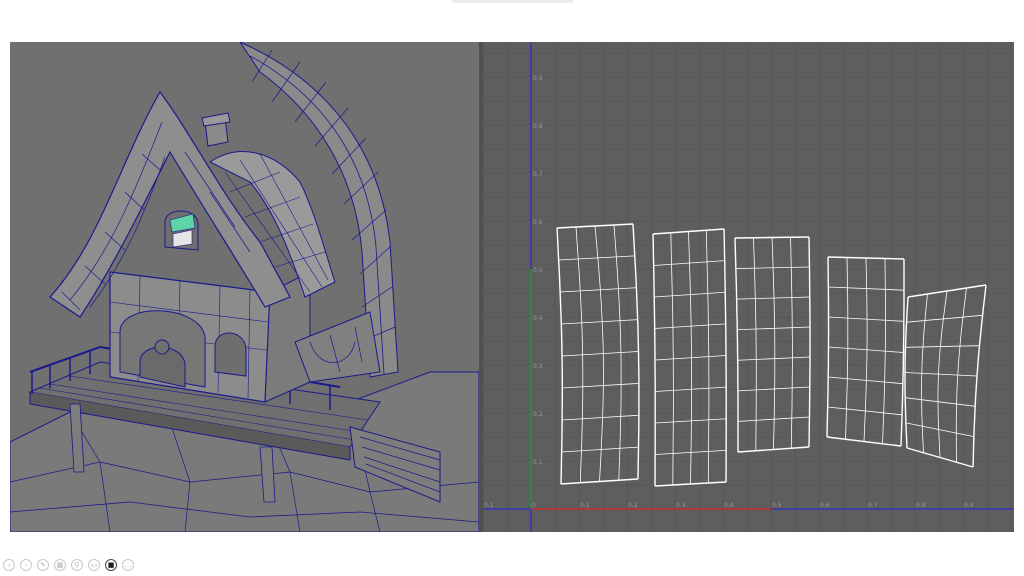  What do you see at coordinates (26, 565) in the screenshot?
I see `next-slide-icon: ›` at bounding box center [26, 565].